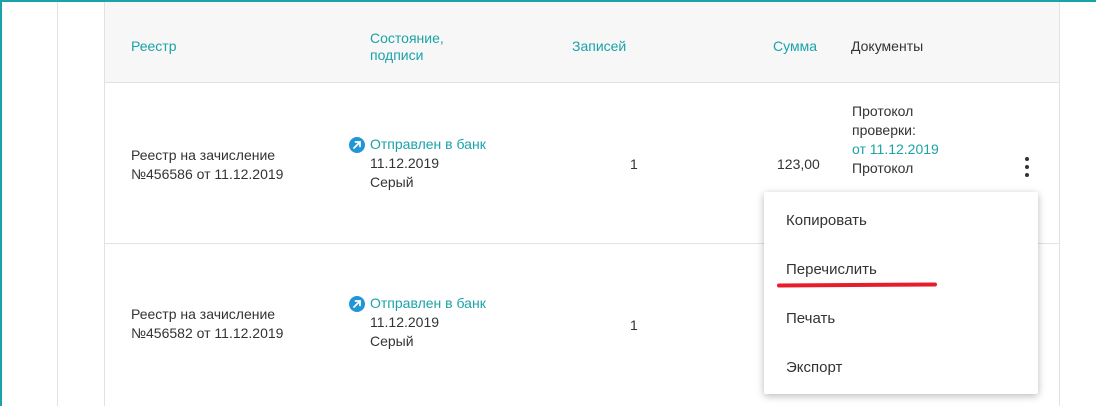 This screenshot has height=406, width=1096. What do you see at coordinates (795, 46) in the screenshot?
I see `header-sum: Сумма` at bounding box center [795, 46].